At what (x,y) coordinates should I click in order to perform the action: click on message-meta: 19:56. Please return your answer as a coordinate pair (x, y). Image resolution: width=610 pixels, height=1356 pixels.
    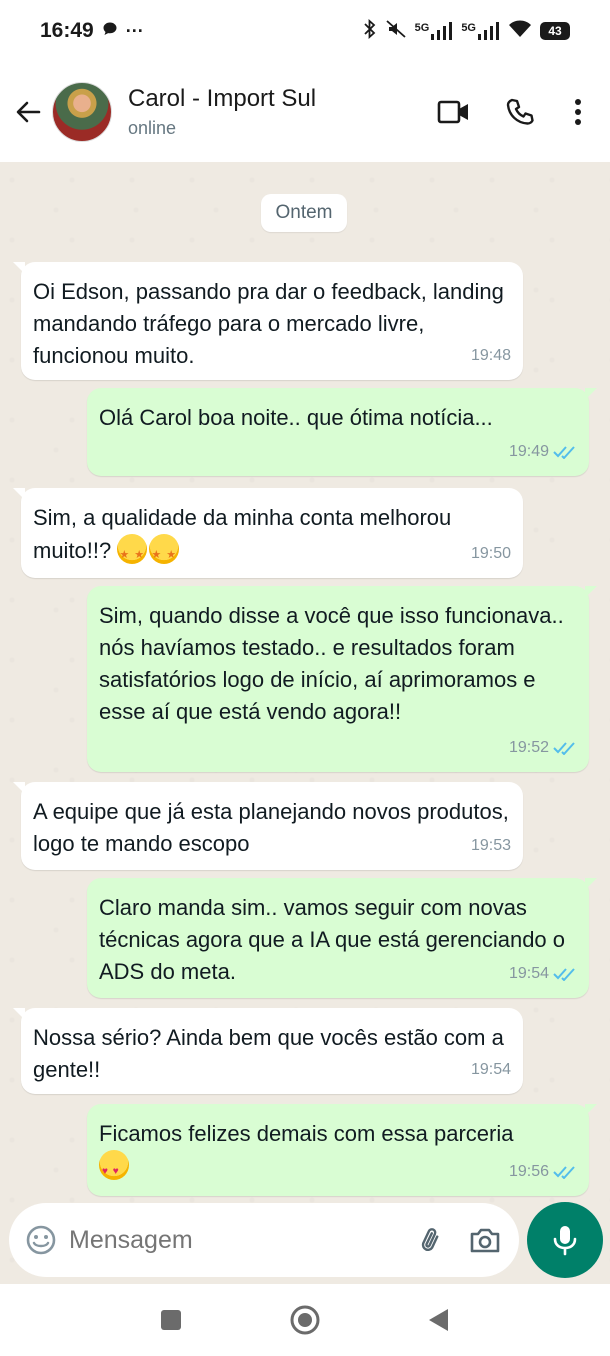
    Looking at the image, I should click on (543, 1172).